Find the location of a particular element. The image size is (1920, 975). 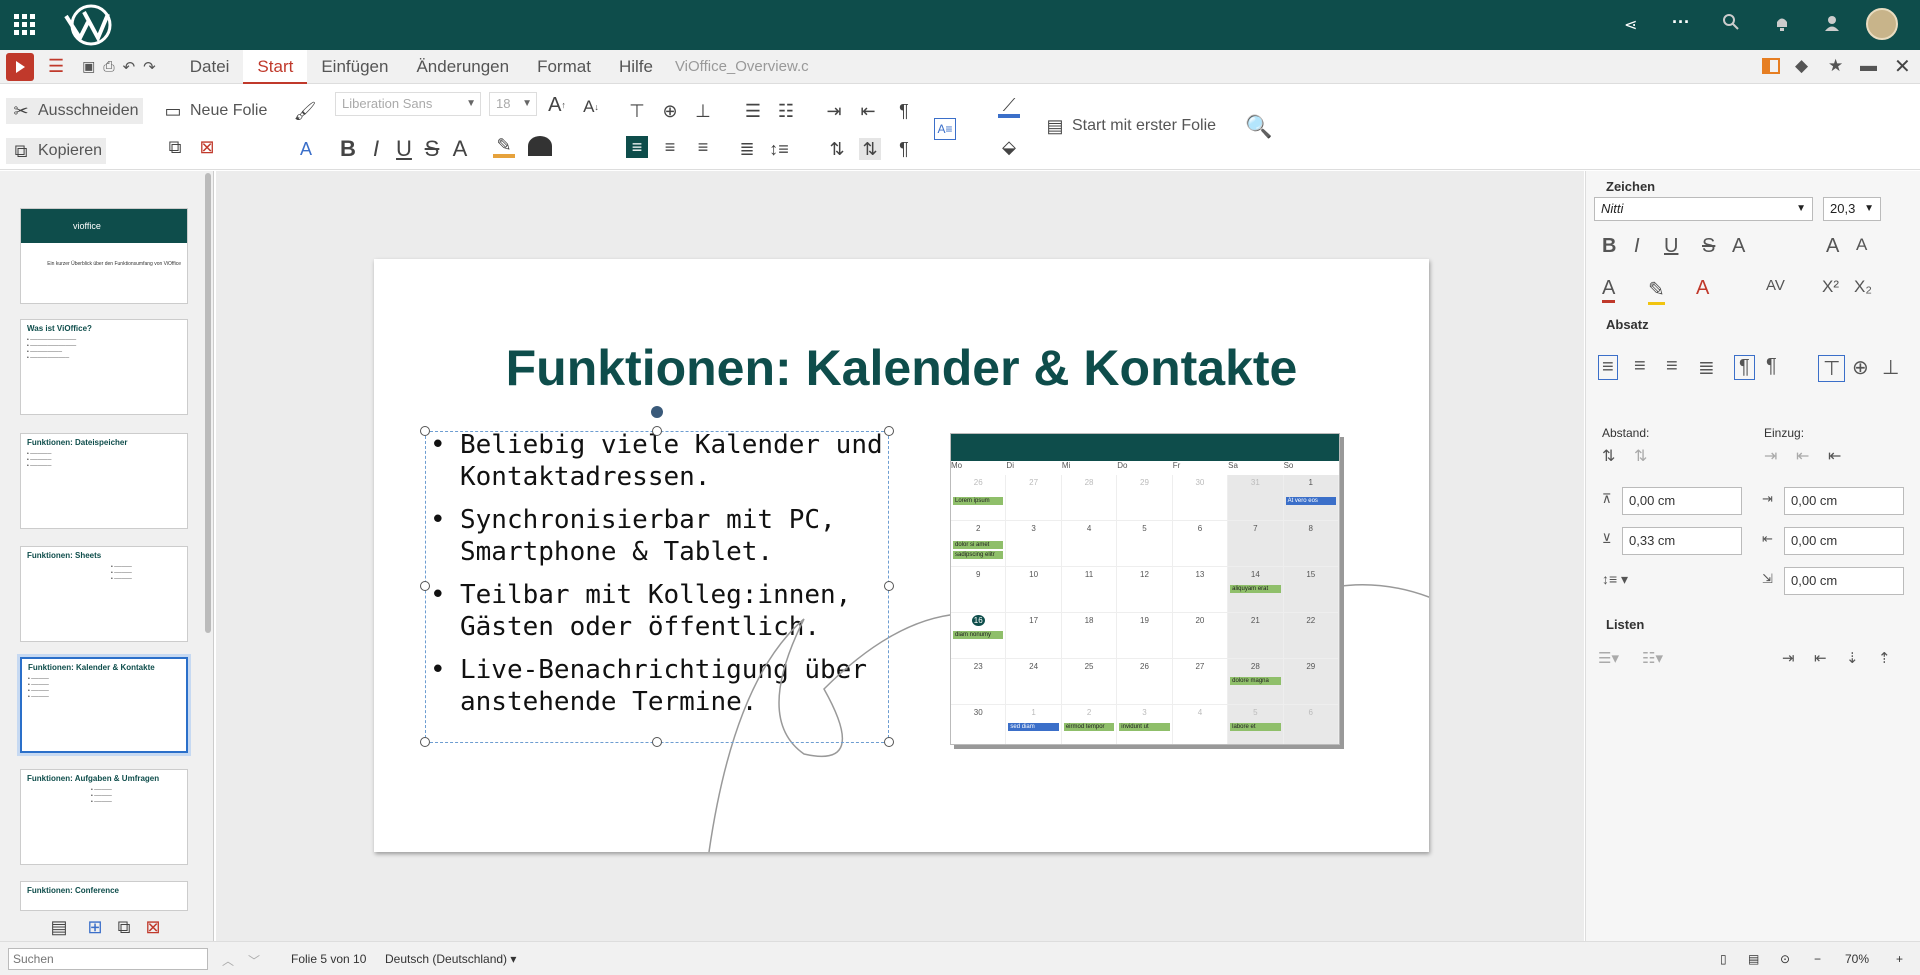

space-below-field: 0,33 cm is located at coordinates (1682, 541).